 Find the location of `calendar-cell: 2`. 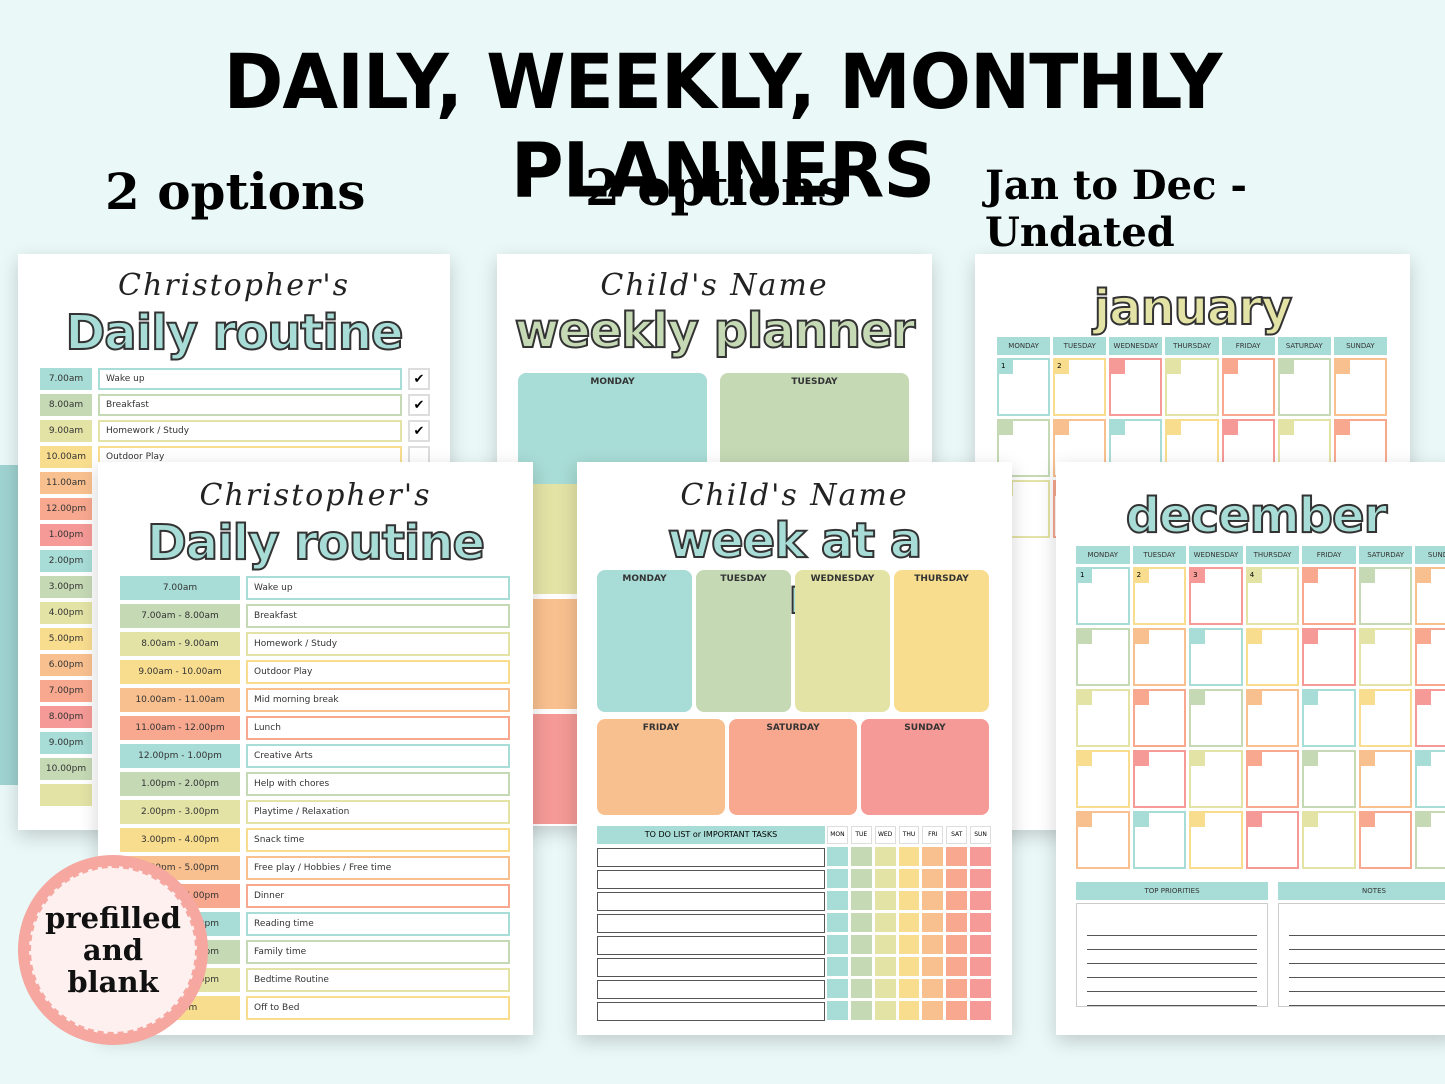

calendar-cell: 2 is located at coordinates (1159, 596).